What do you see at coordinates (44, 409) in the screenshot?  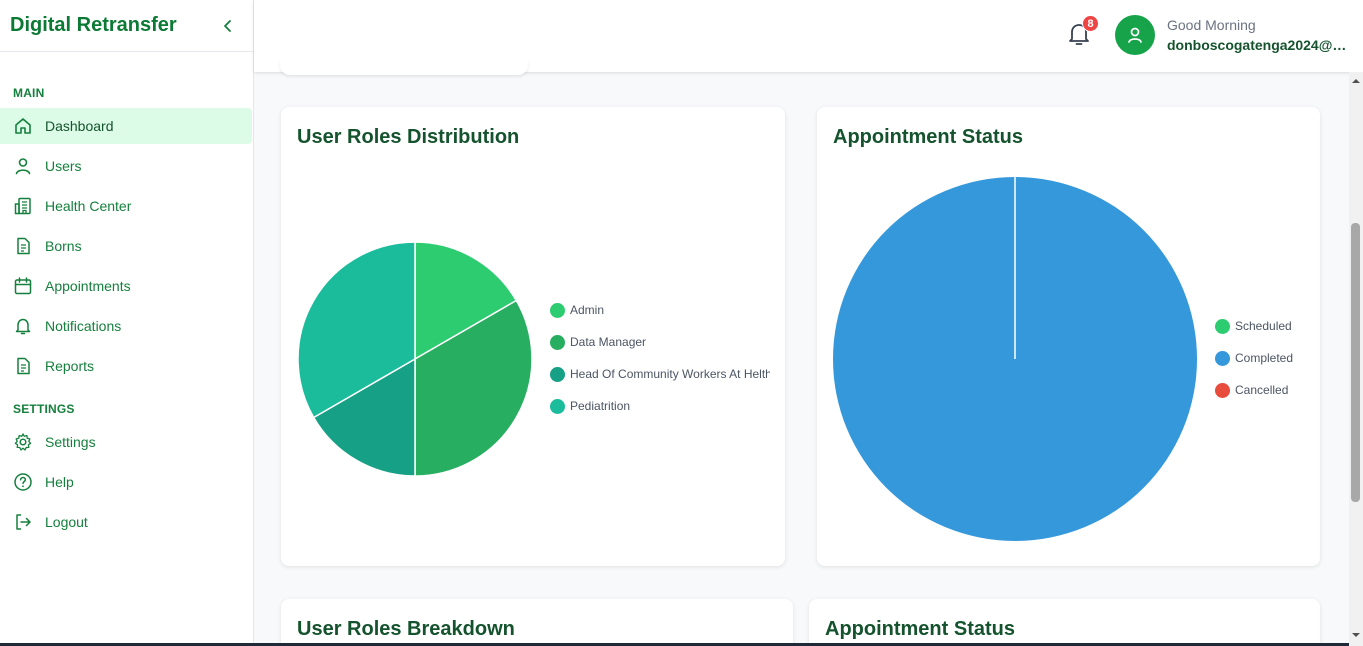 I see `section-label-settings: SETTINGS` at bounding box center [44, 409].